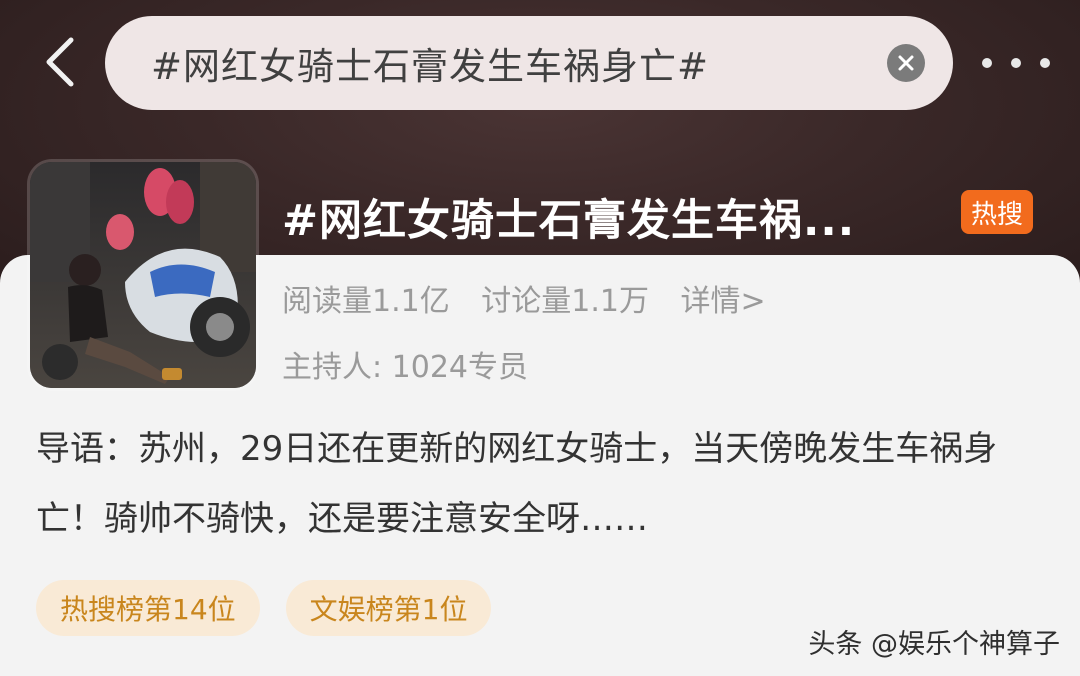 The height and width of the screenshot is (676, 1080). I want to click on close-icon, so click(906, 63).